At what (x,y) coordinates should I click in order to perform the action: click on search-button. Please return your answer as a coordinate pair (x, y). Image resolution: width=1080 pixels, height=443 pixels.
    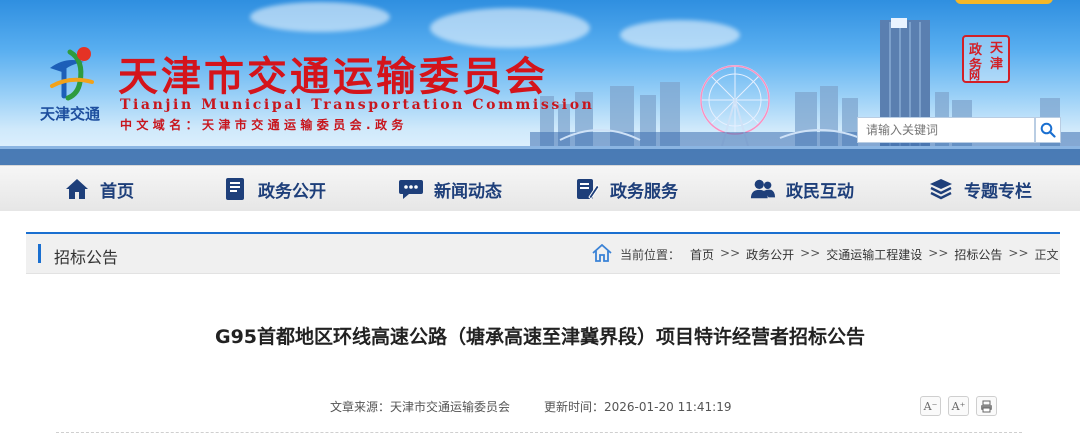
    Looking at the image, I should click on (1048, 130).